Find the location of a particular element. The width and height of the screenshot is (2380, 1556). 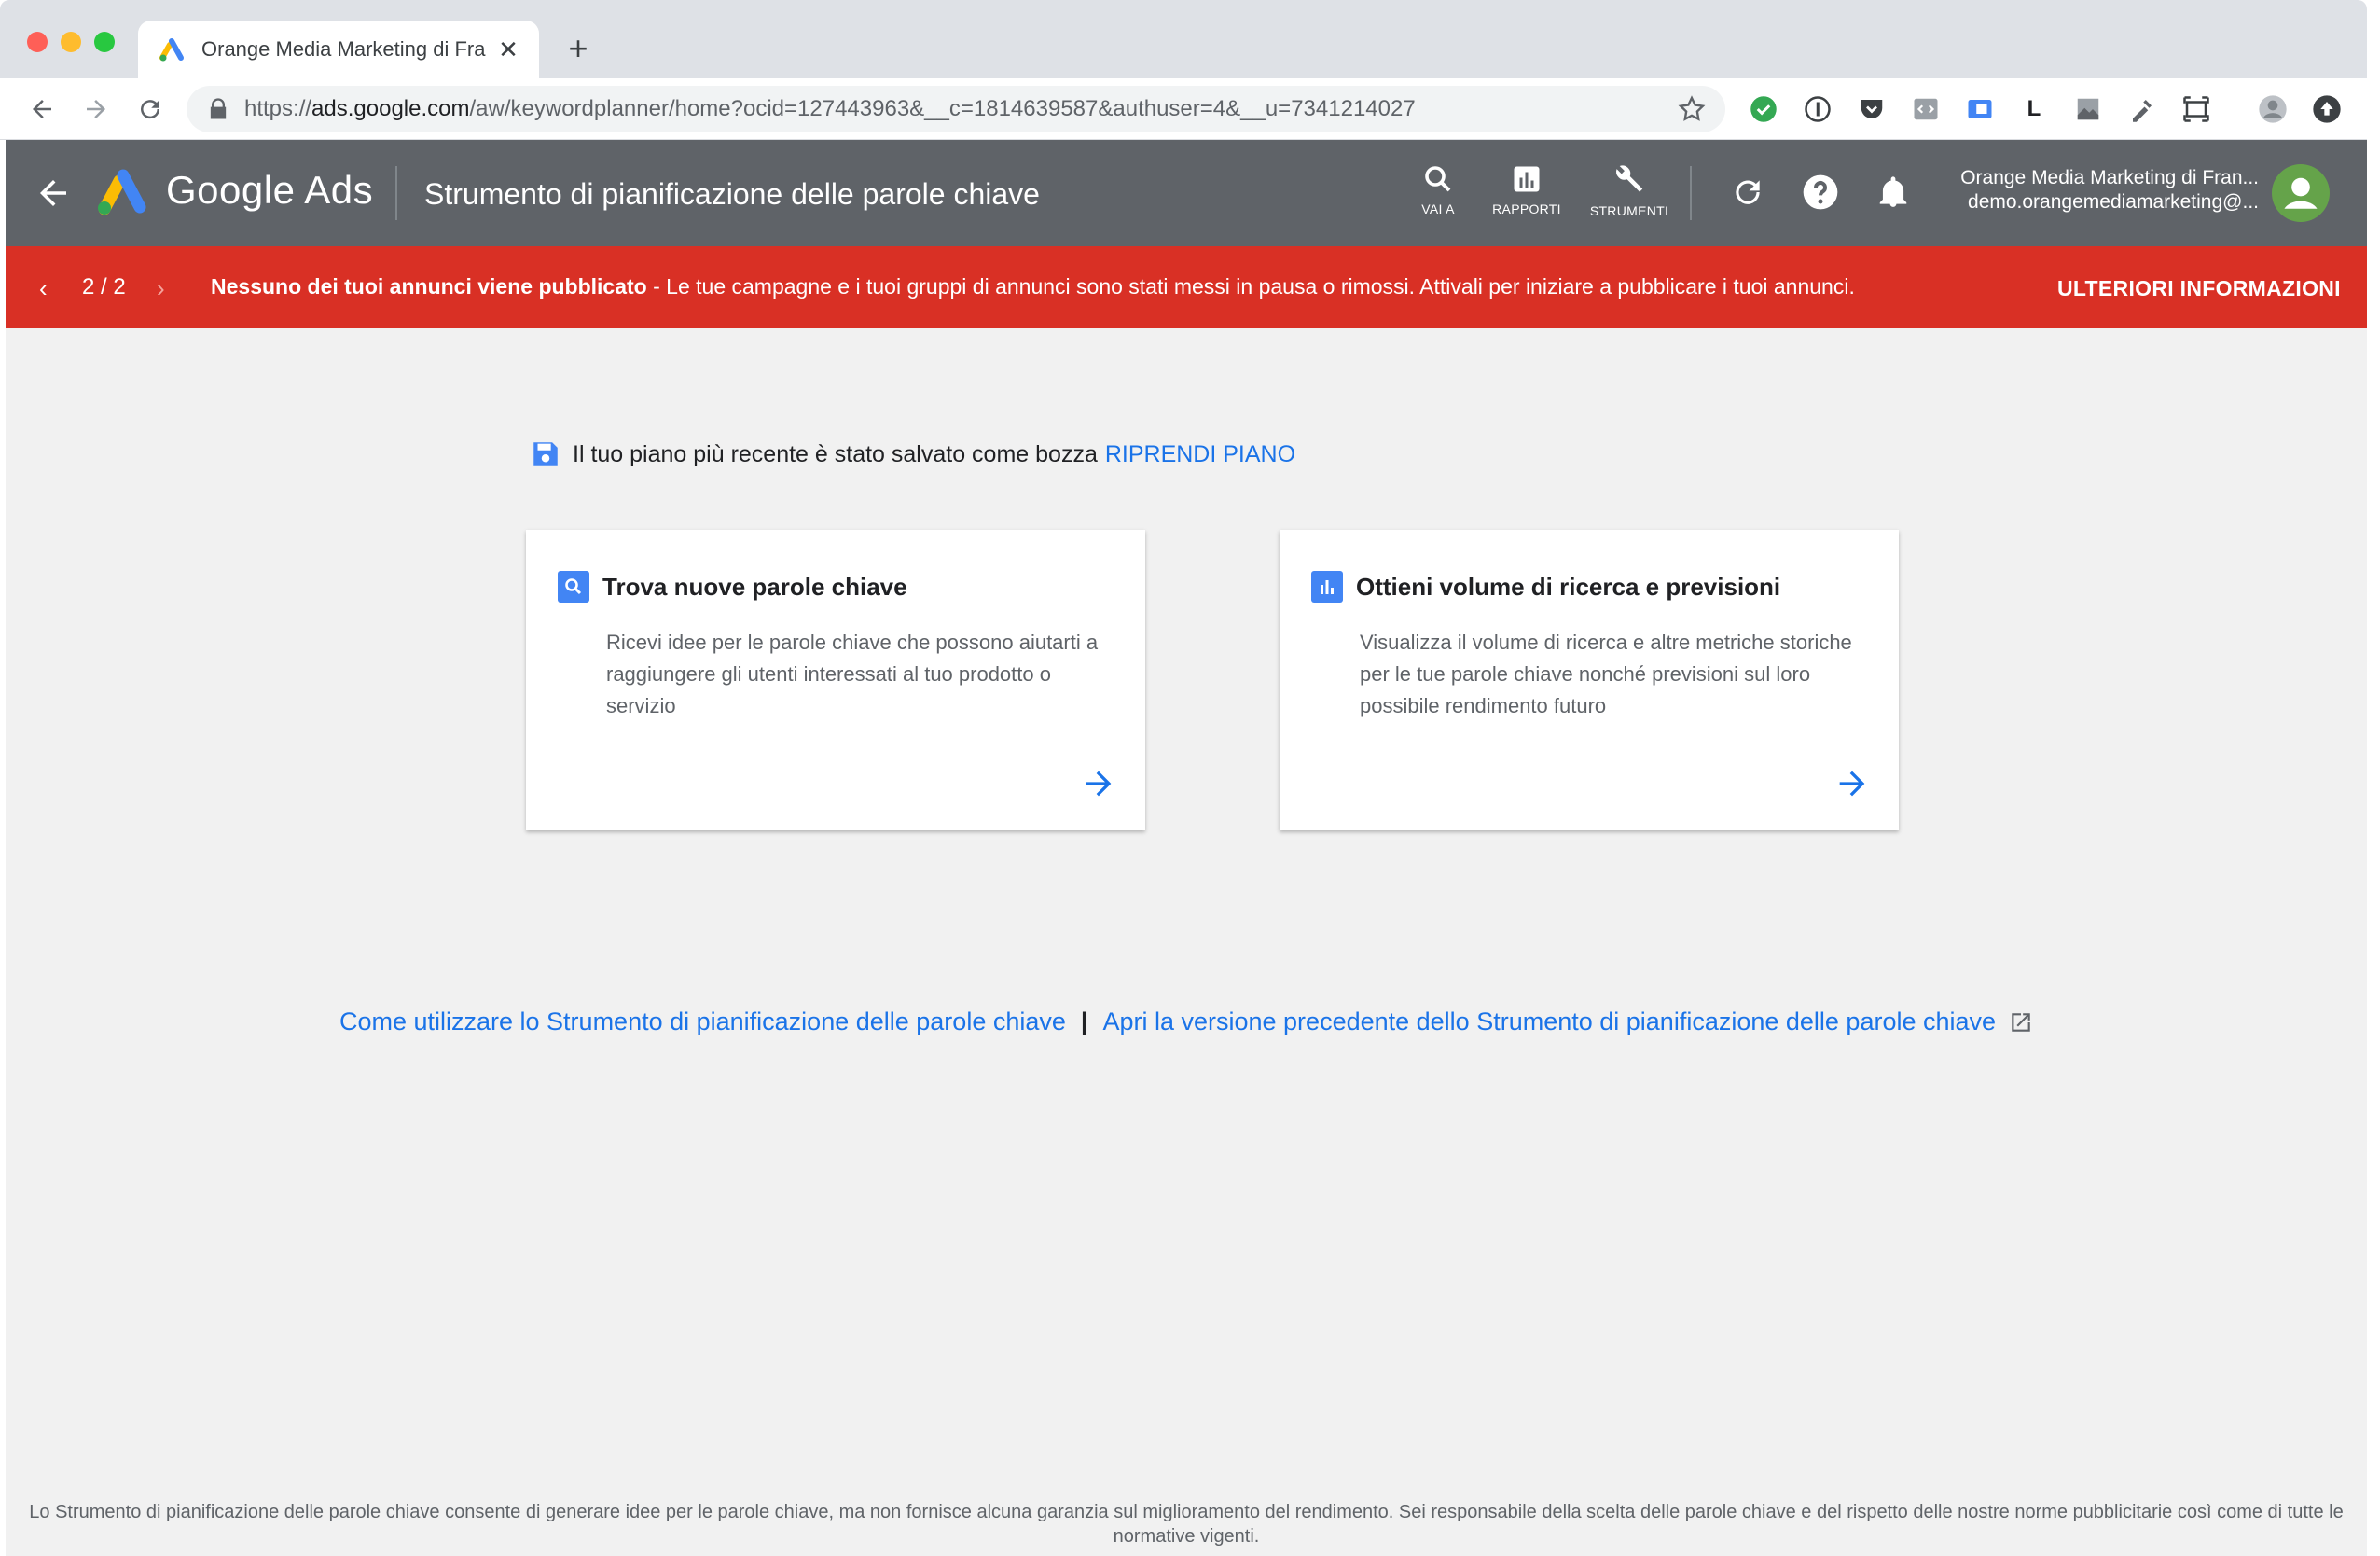

browser-profile-icon is located at coordinates (2272, 109).